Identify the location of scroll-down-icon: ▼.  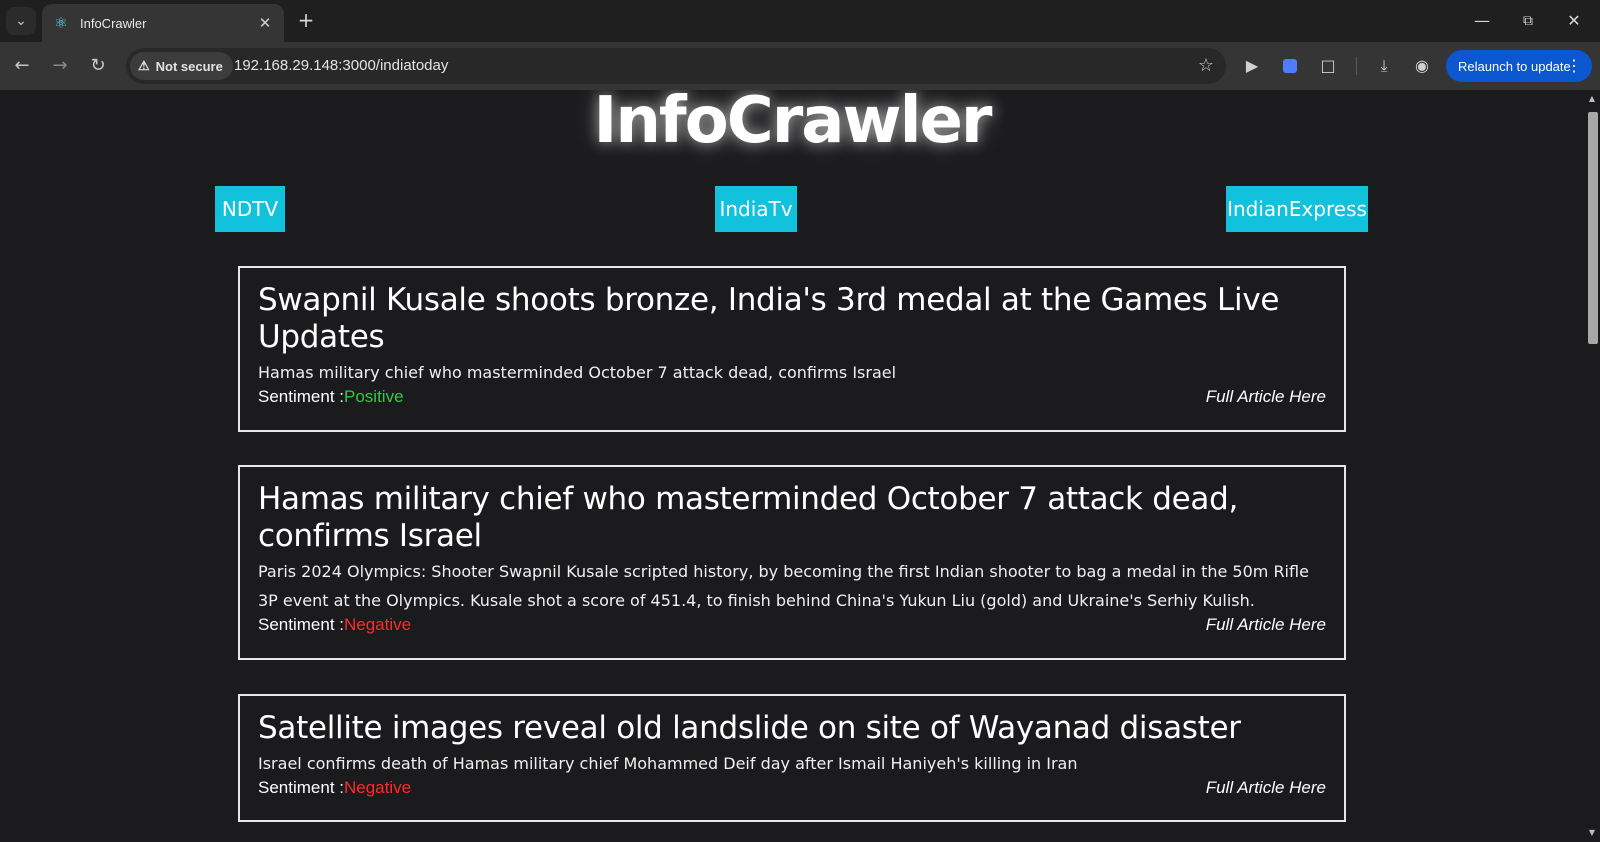
(1592, 832).